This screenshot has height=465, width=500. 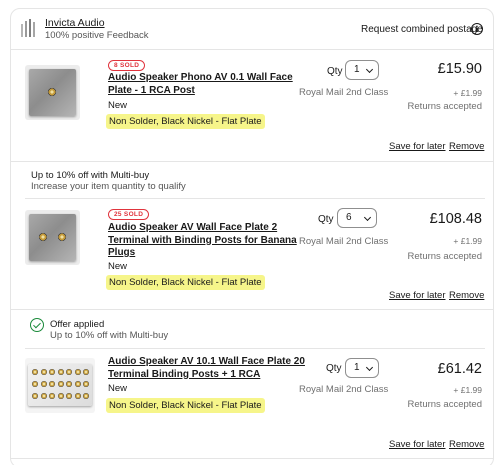 I want to click on quantity-select: 6, so click(x=357, y=218).